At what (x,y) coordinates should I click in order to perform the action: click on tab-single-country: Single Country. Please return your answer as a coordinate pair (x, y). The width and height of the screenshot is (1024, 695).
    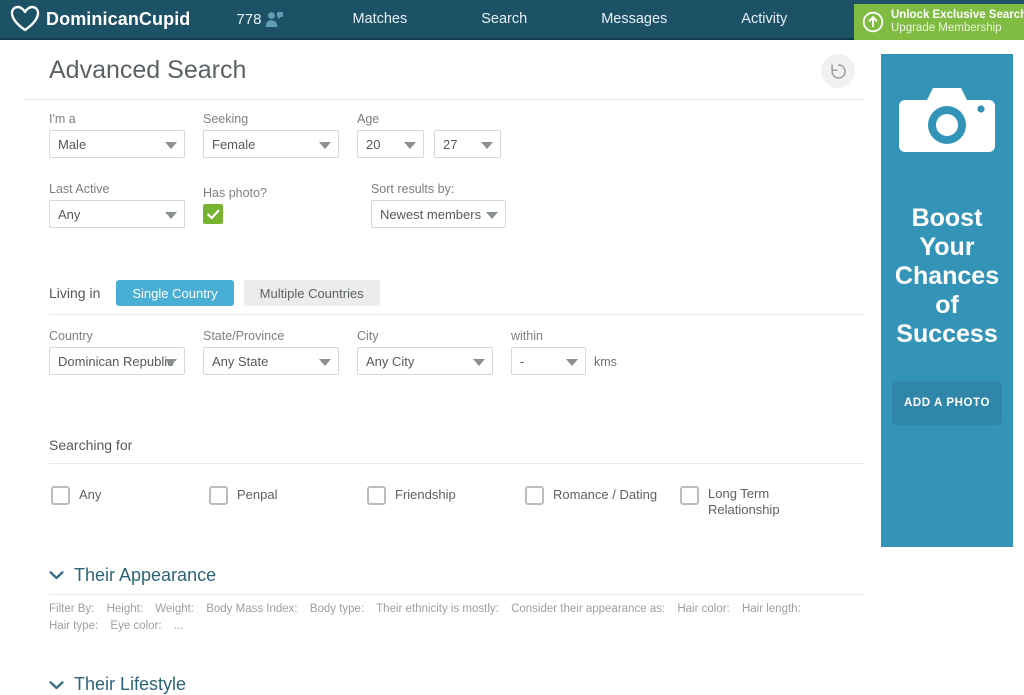
    Looking at the image, I should click on (175, 293).